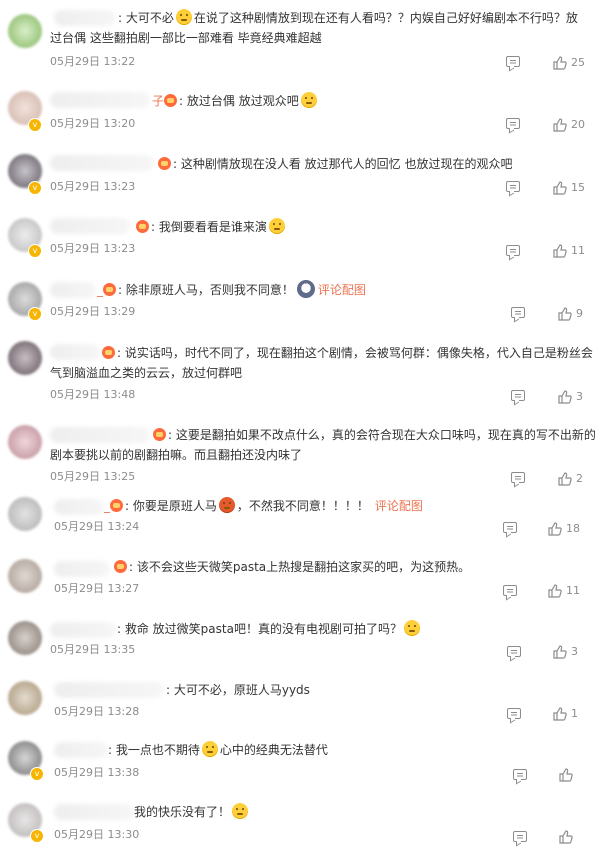 The image size is (600, 855). I want to click on username-tail: 子, so click(158, 101).